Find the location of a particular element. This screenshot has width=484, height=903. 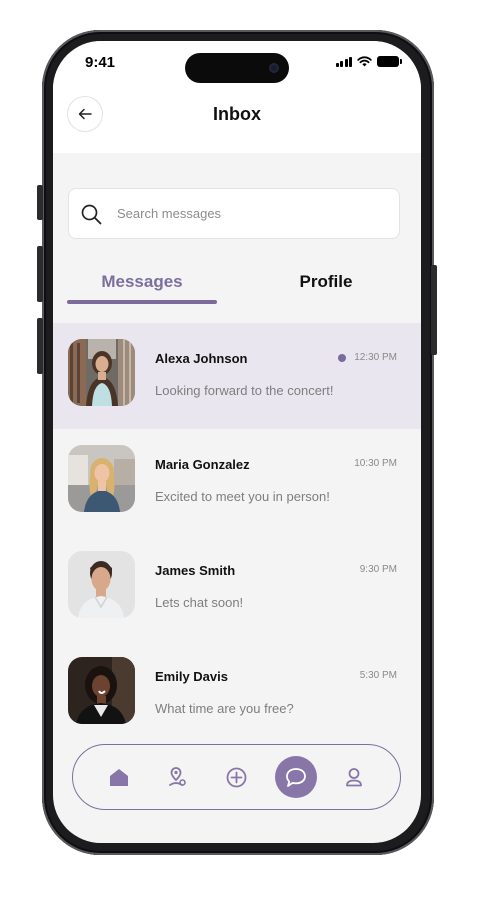

message-preview: Lets chat soon! is located at coordinates (199, 602).